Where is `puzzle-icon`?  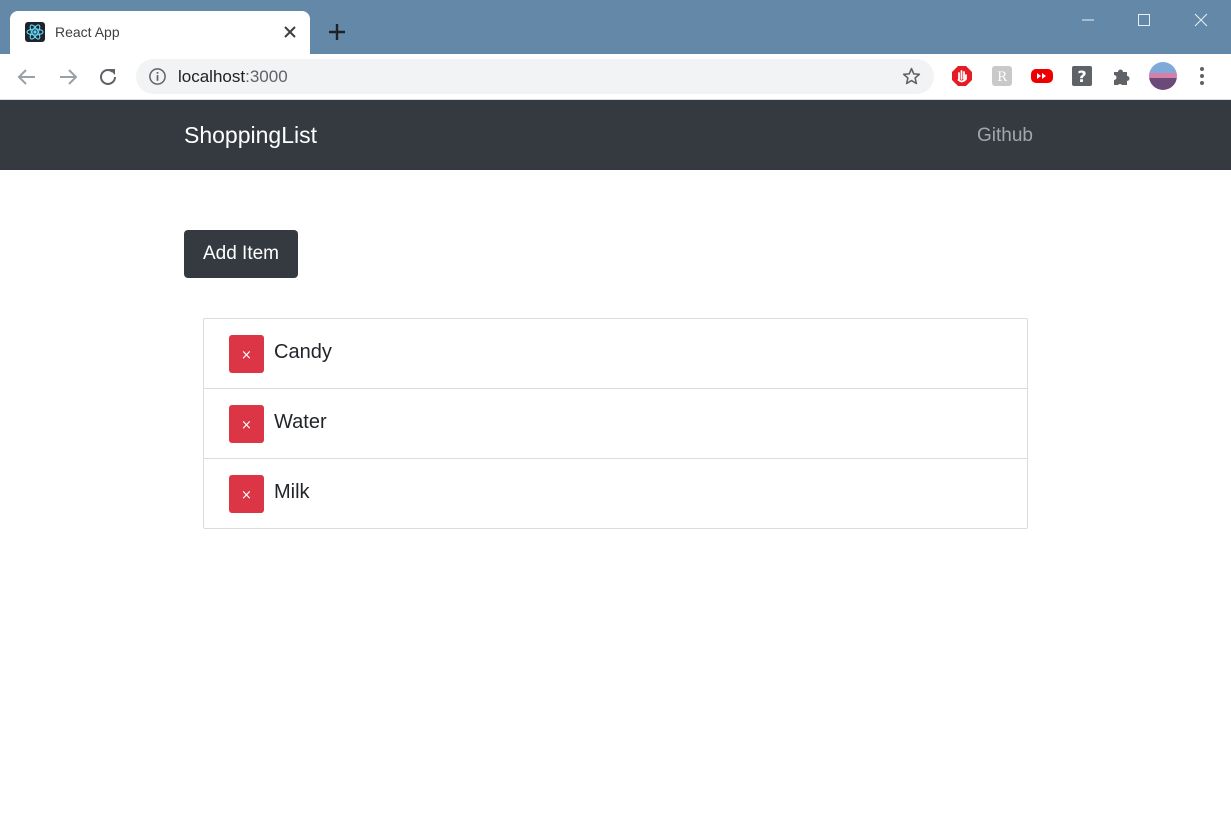 puzzle-icon is located at coordinates (1122, 76).